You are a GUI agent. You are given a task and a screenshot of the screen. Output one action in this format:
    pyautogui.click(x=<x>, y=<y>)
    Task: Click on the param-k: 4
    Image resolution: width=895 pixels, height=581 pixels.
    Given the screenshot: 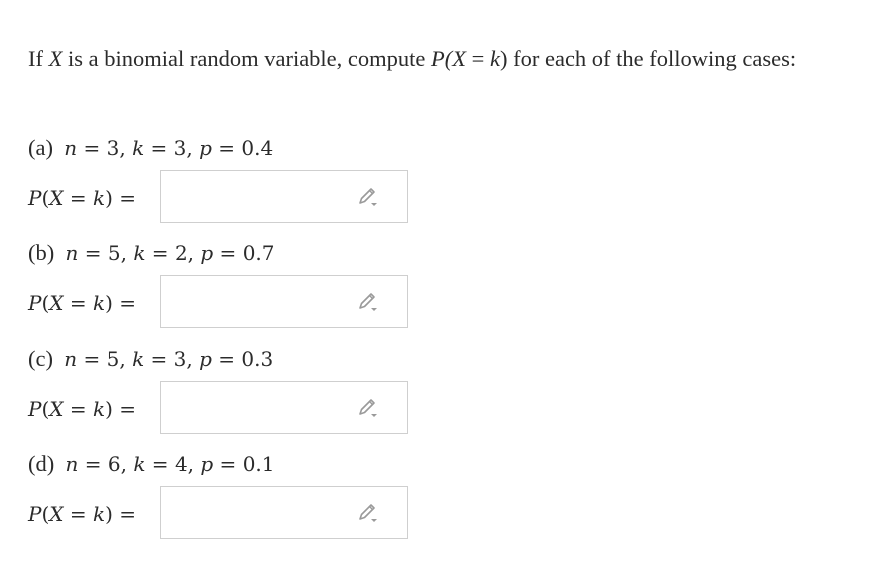 What is the action you would take?
    pyautogui.click(x=181, y=464)
    